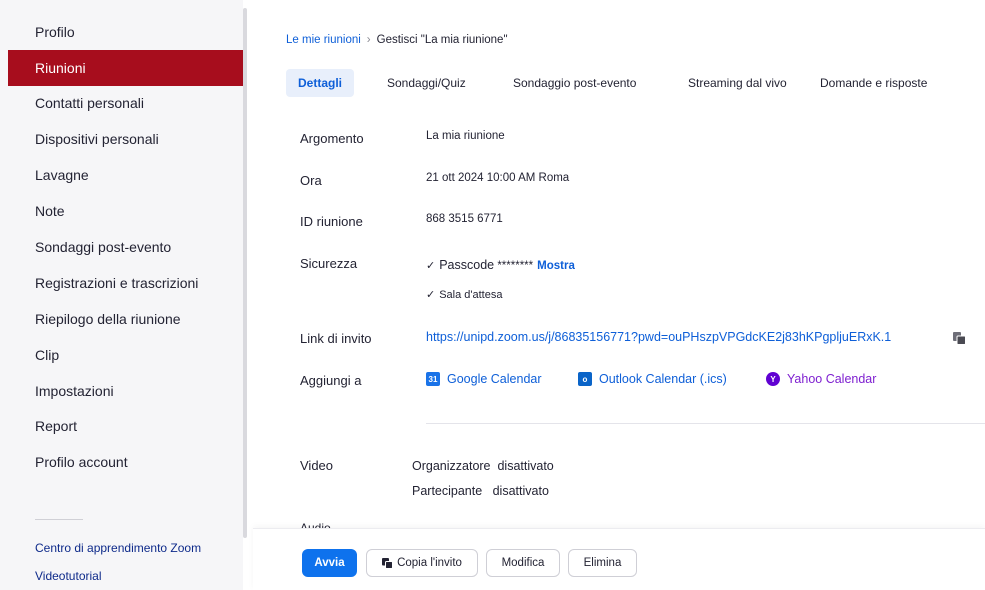 The width and height of the screenshot is (985, 590). What do you see at coordinates (125, 462) in the screenshot?
I see `sidebar-item-profilo-account: Profilo account` at bounding box center [125, 462].